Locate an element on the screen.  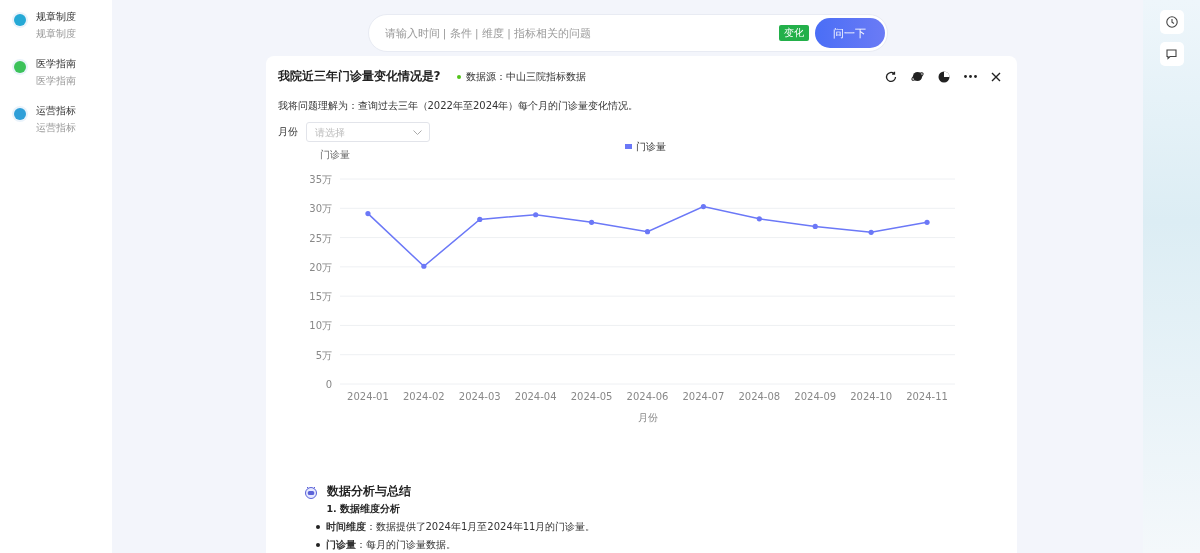
understanding-text: 我将问题理解为：查询过去三年（2022年至2024年）每个月的门诊量变化情况。 is located at coordinates (458, 106).